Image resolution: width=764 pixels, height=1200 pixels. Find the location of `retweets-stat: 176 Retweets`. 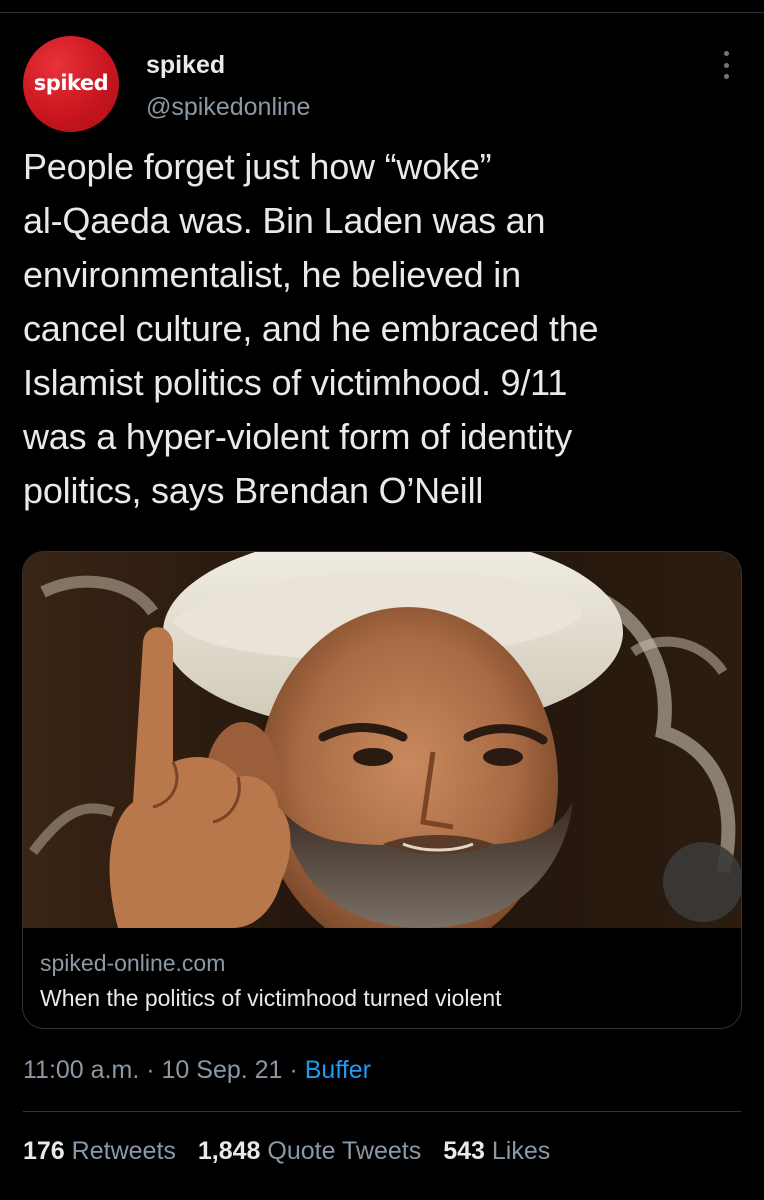

retweets-stat: 176 Retweets is located at coordinates (99, 1151).